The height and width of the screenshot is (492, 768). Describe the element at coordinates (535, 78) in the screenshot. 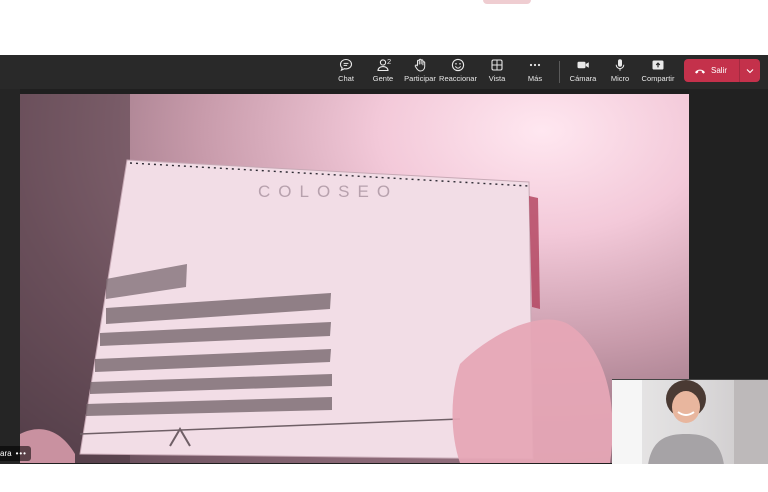

I see `more-label: Más` at that location.